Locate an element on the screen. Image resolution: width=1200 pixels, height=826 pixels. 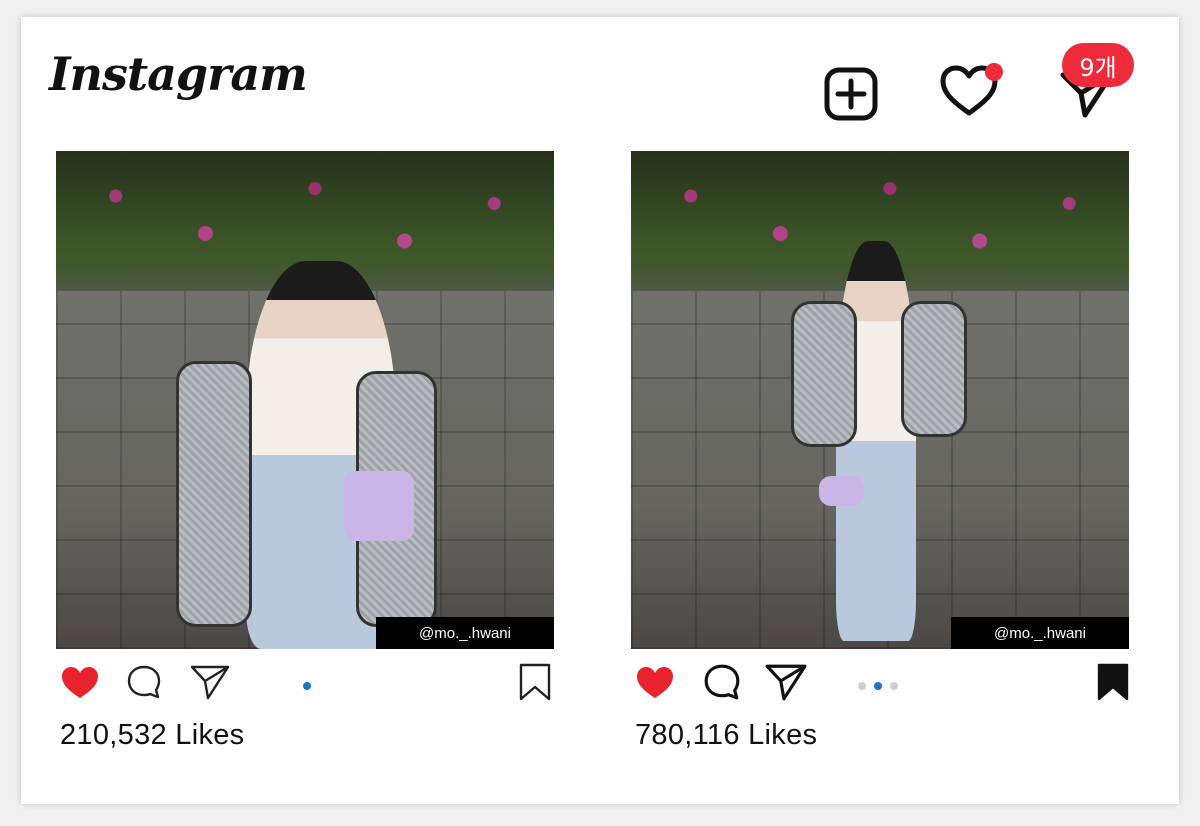
add-post-icon is located at coordinates (851, 94).